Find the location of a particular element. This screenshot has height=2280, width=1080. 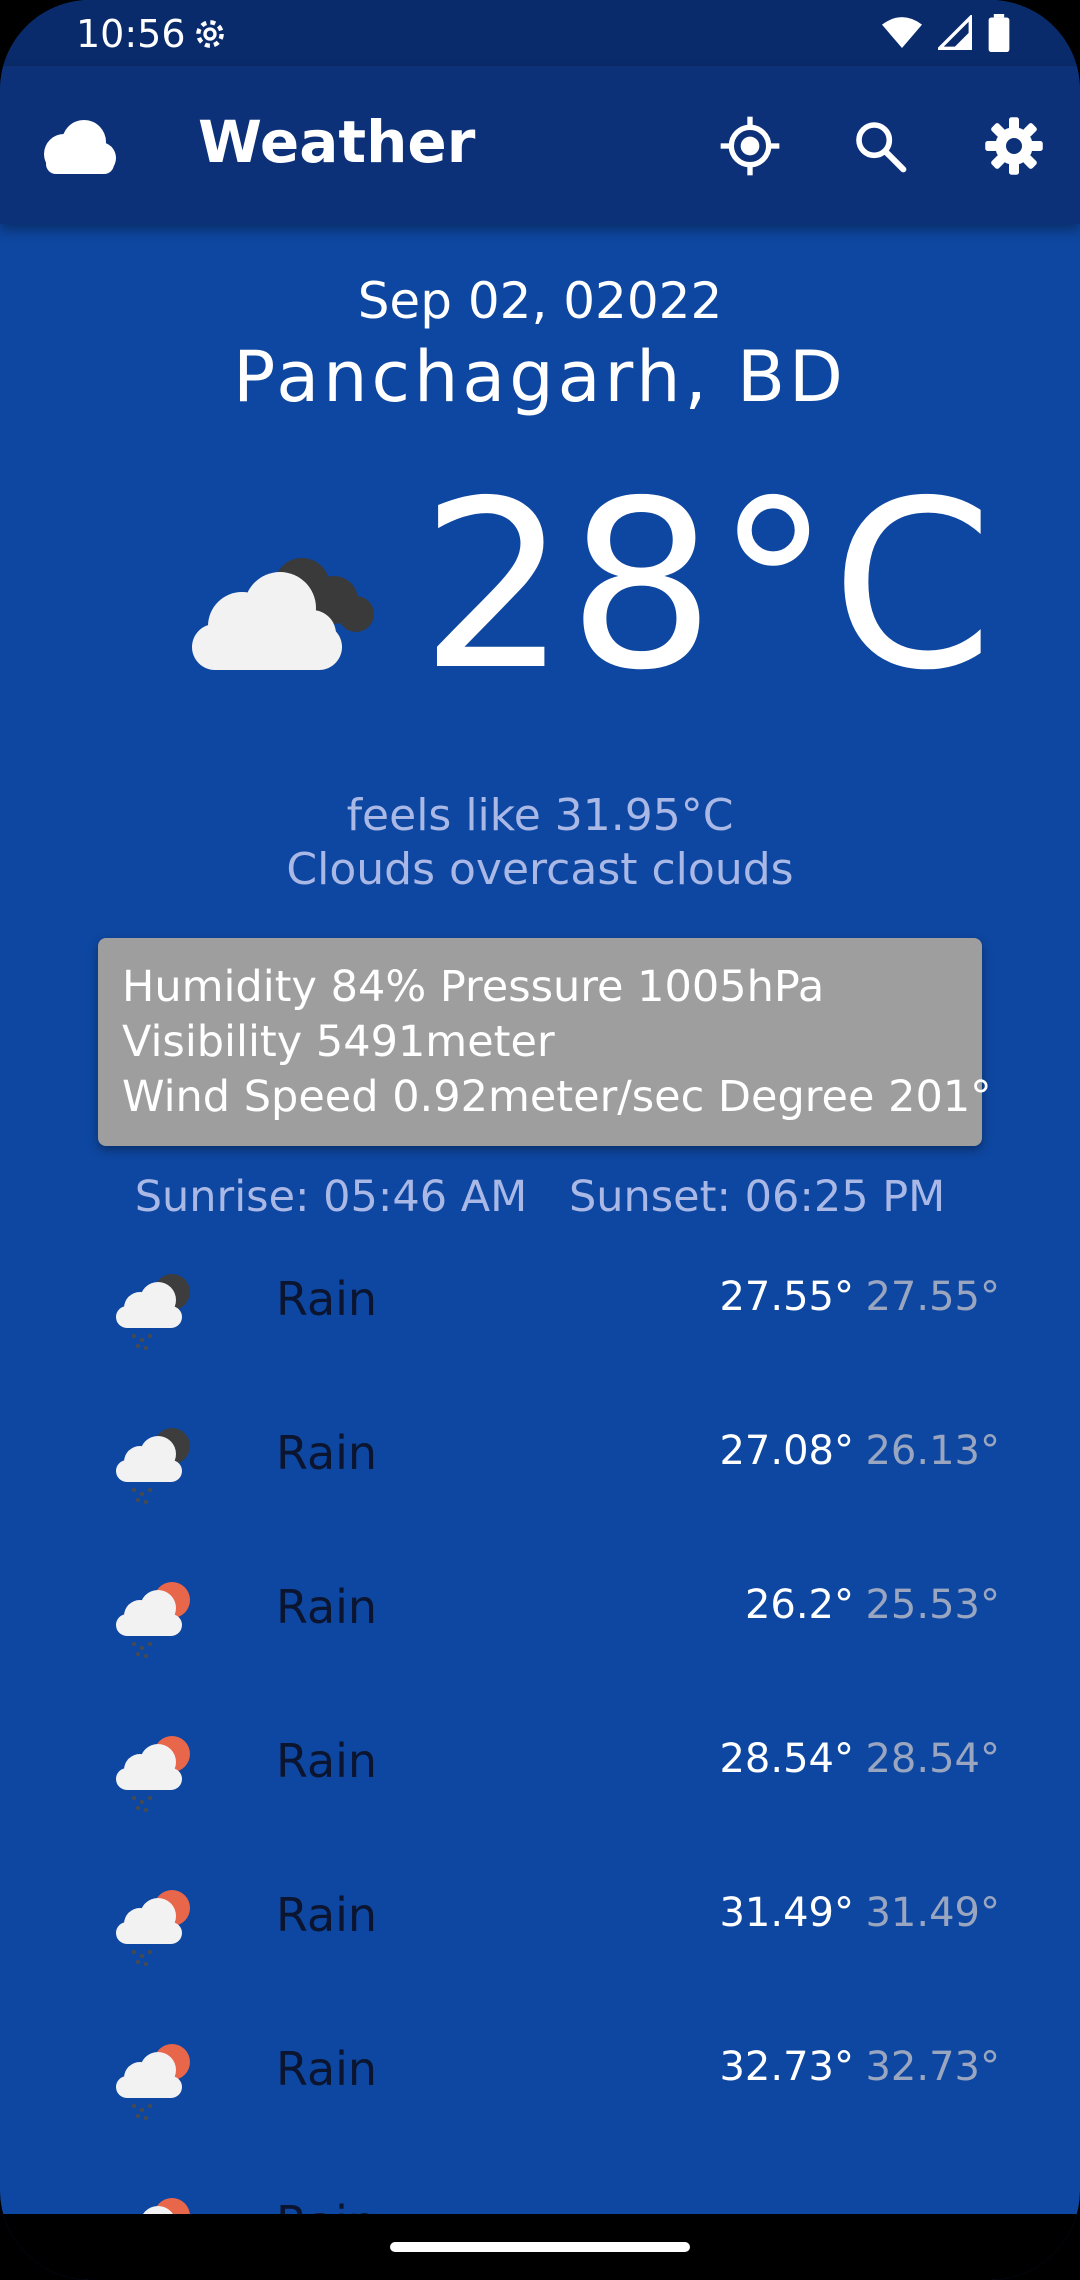

sunset-label: Sunset: 06:25 PM is located at coordinates (757, 1197).